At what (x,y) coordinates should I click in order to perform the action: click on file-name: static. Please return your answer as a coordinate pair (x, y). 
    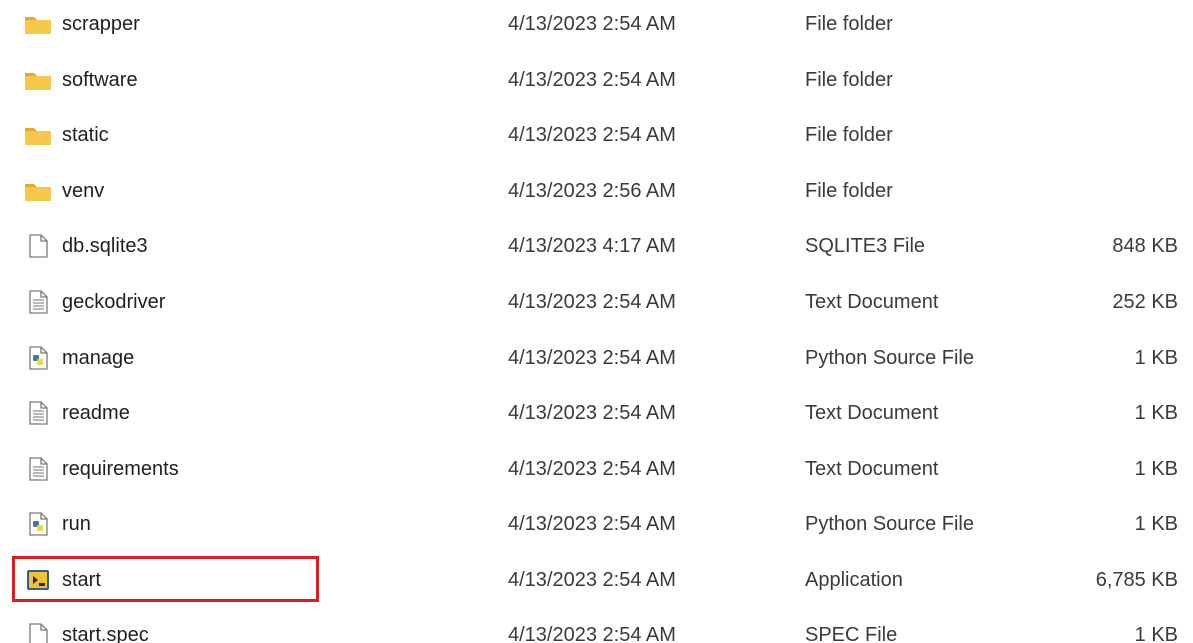
    Looking at the image, I should click on (85, 135).